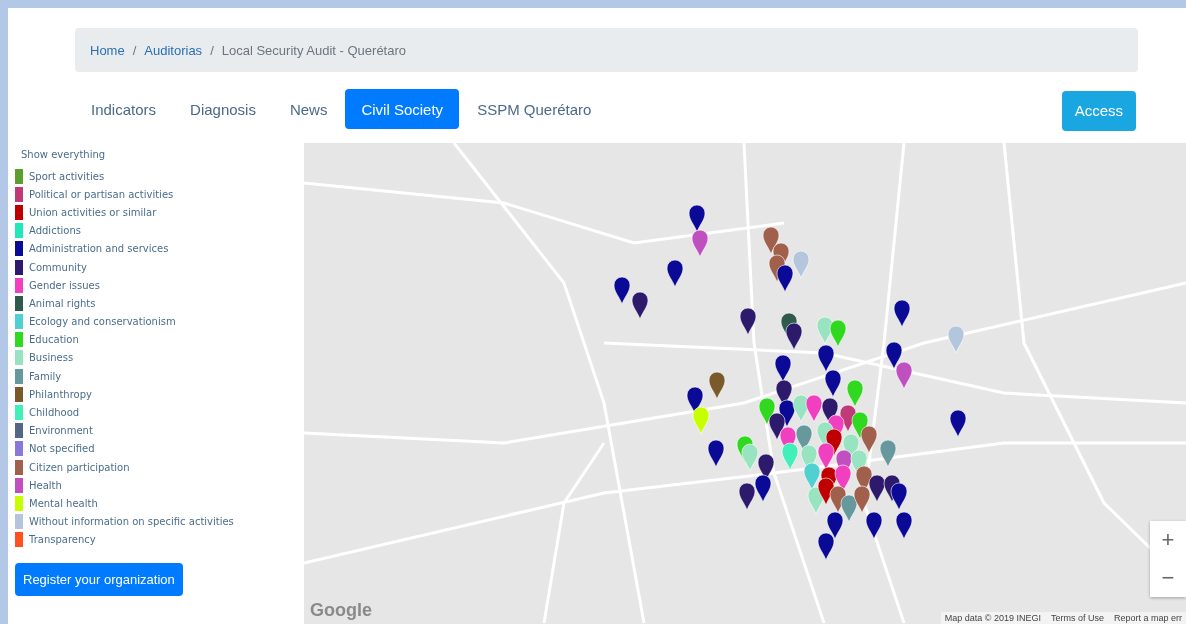  What do you see at coordinates (99, 579) in the screenshot?
I see `register-button: Register your organization` at bounding box center [99, 579].